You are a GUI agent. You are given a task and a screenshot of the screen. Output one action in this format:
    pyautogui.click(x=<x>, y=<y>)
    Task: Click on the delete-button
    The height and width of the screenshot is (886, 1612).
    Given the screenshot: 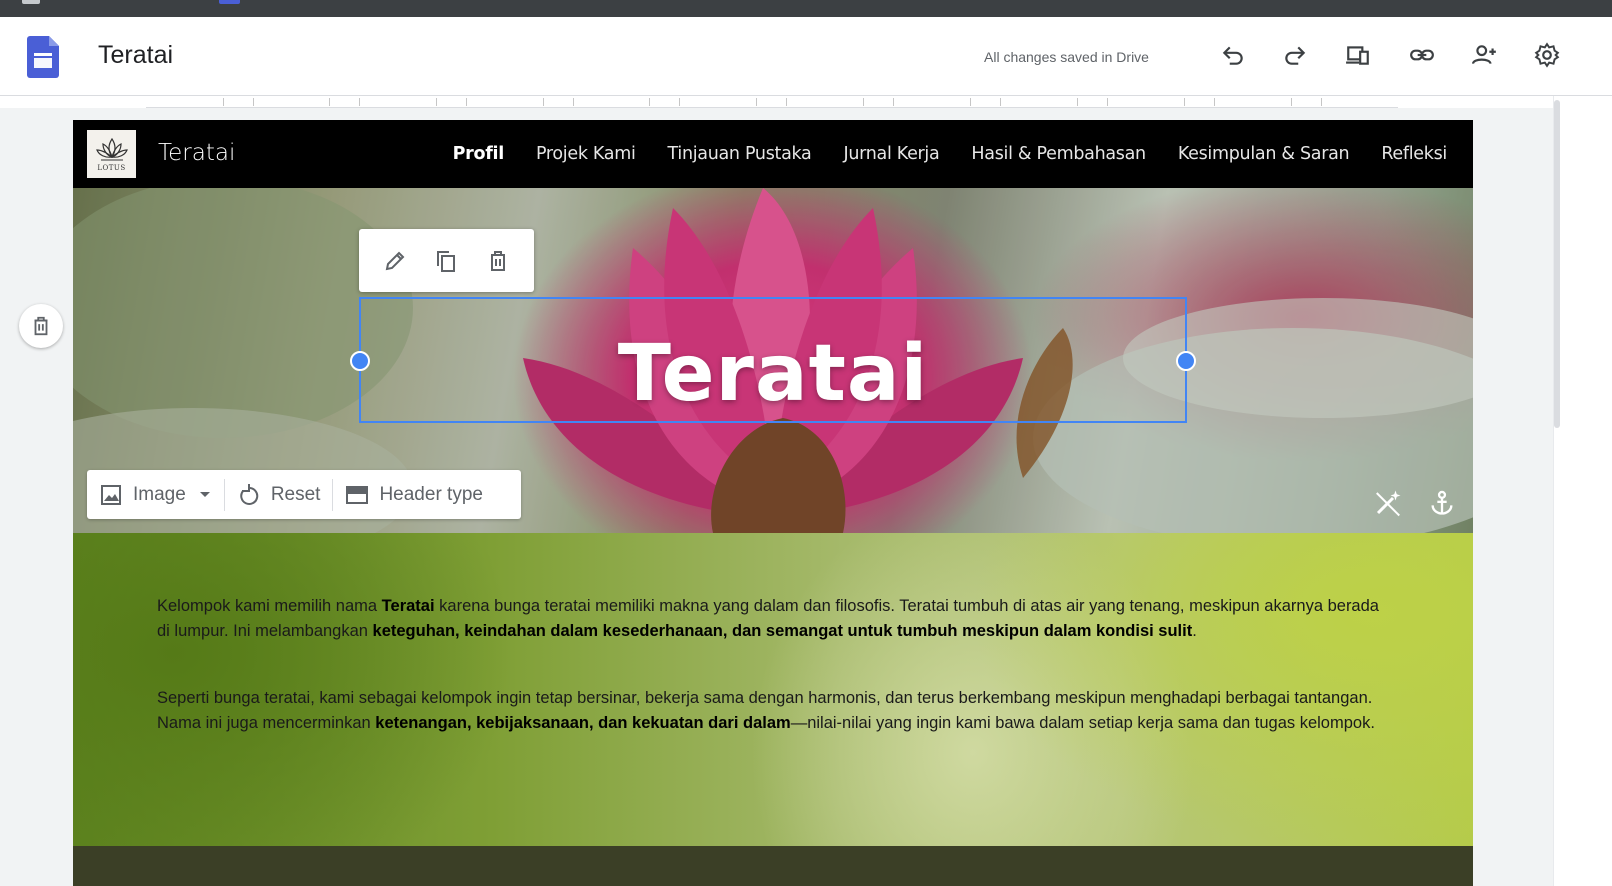 What is the action you would take?
    pyautogui.click(x=498, y=261)
    